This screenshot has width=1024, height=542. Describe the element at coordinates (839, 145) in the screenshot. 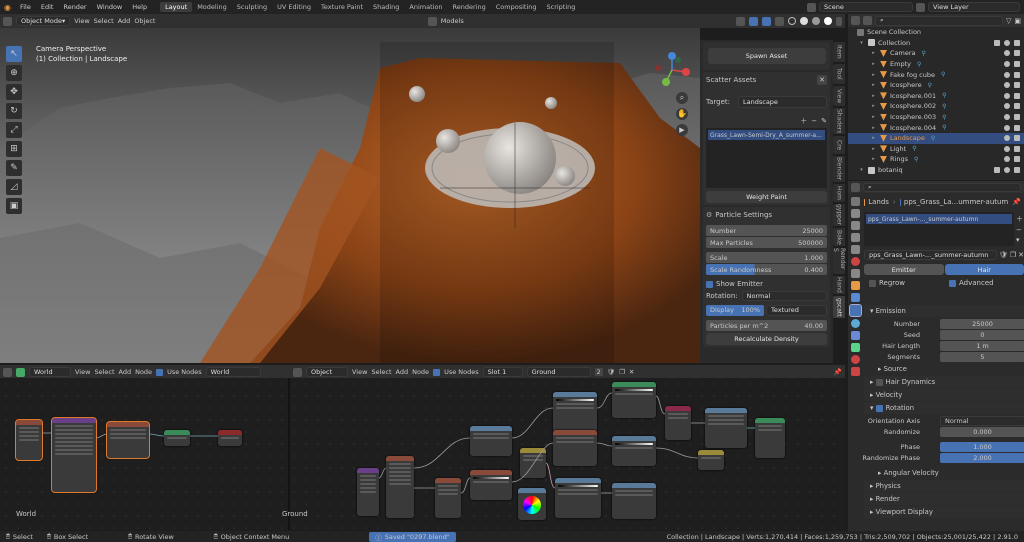

I see `tab-cre: Cre` at that location.